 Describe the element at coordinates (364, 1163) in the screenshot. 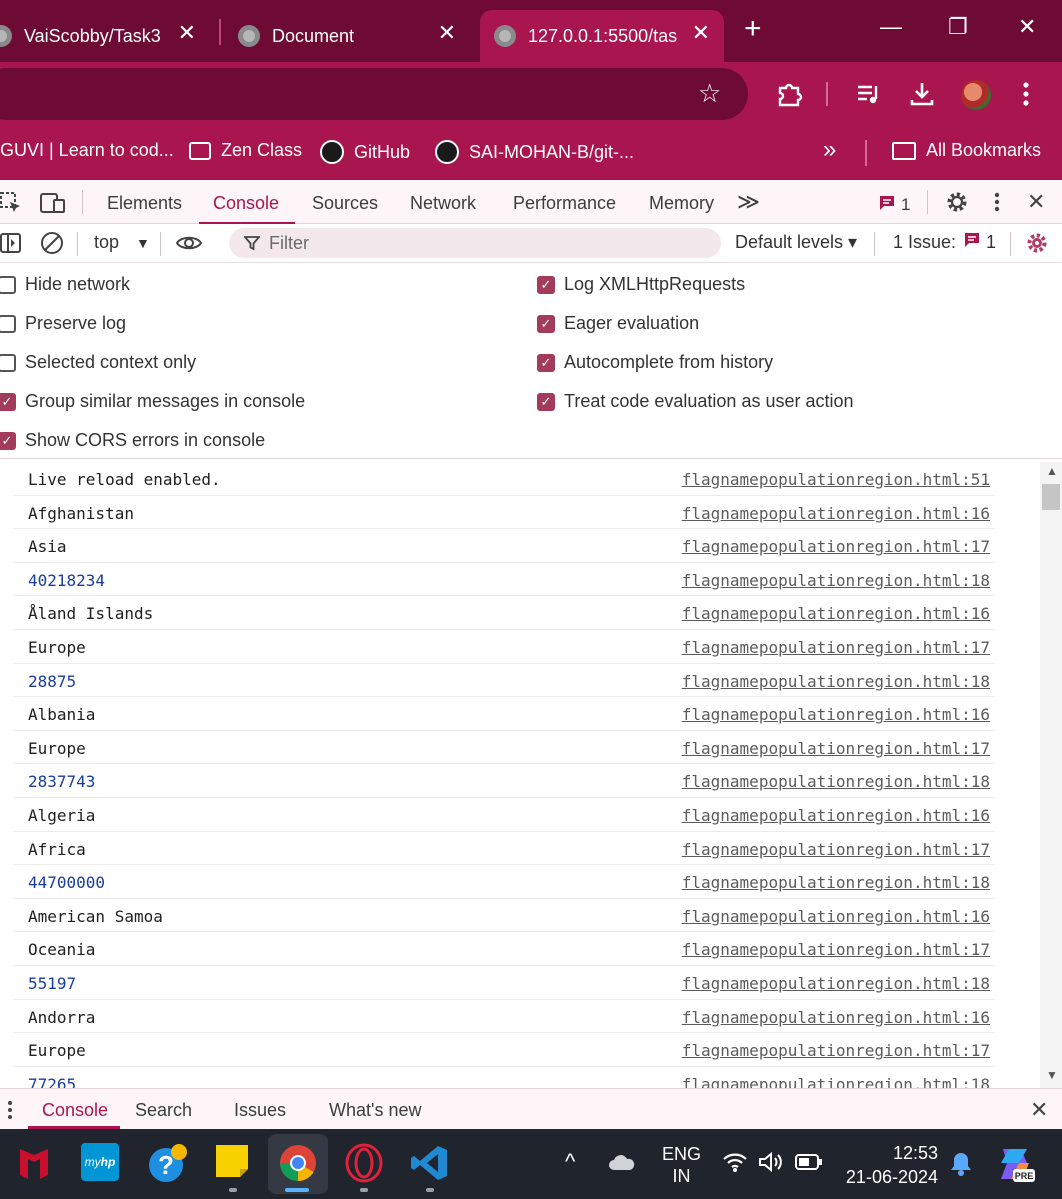

I see `opera-icon` at that location.